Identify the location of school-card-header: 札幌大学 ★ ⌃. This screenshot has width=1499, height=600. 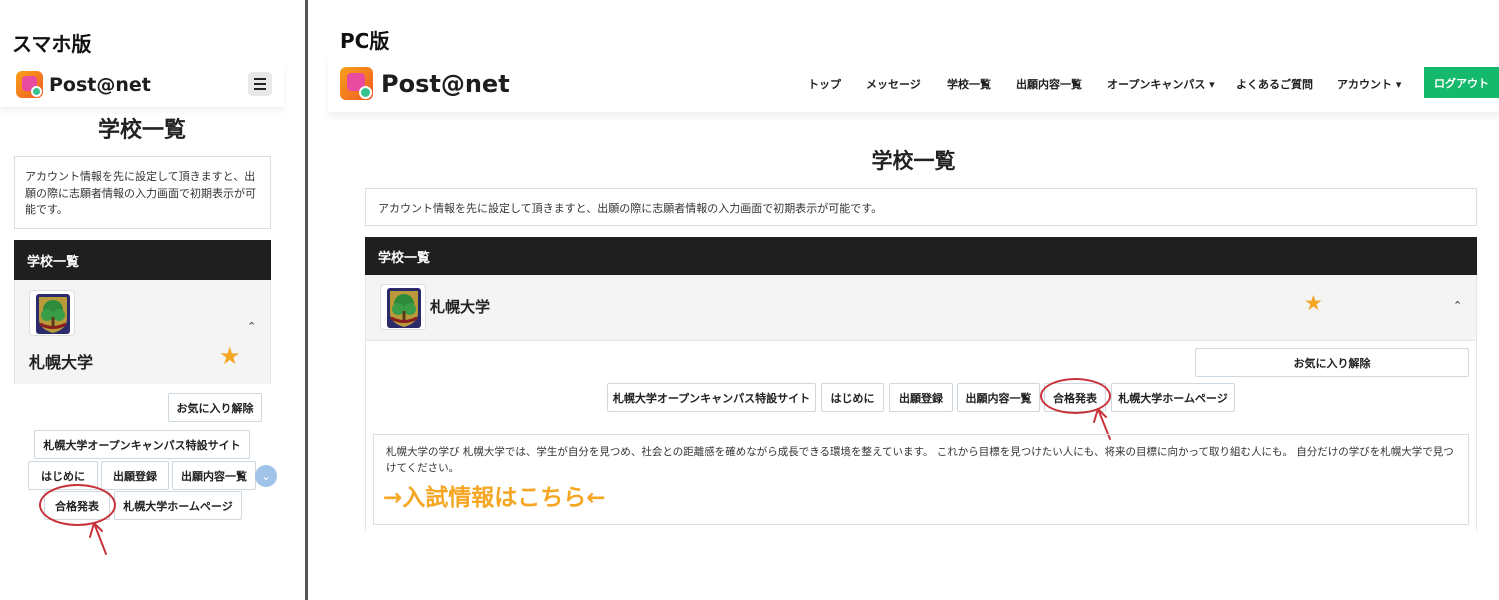
(921, 308).